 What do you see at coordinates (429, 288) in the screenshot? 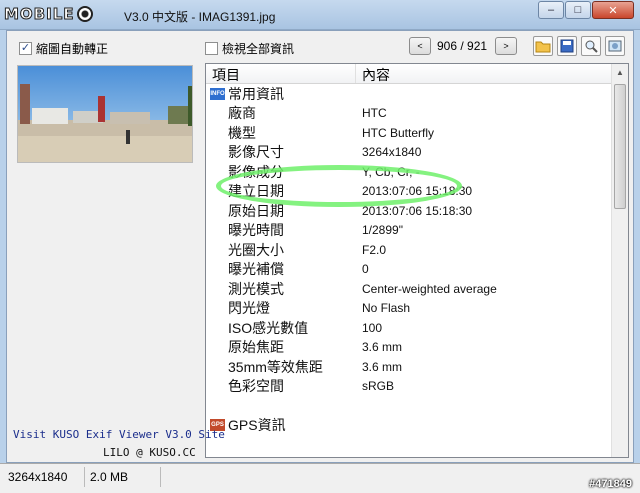
I see `item-value: Center-weighted average` at bounding box center [429, 288].